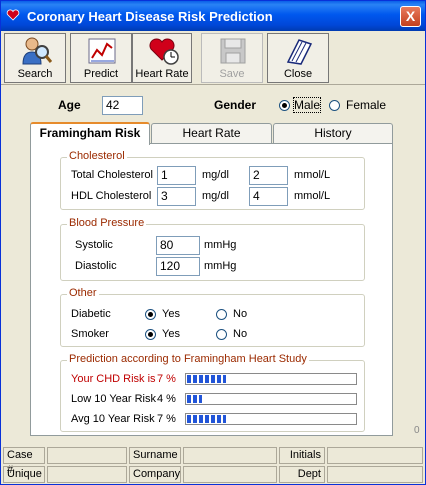  What do you see at coordinates (155, 474) in the screenshot?
I see `company-label: Company` at bounding box center [155, 474].